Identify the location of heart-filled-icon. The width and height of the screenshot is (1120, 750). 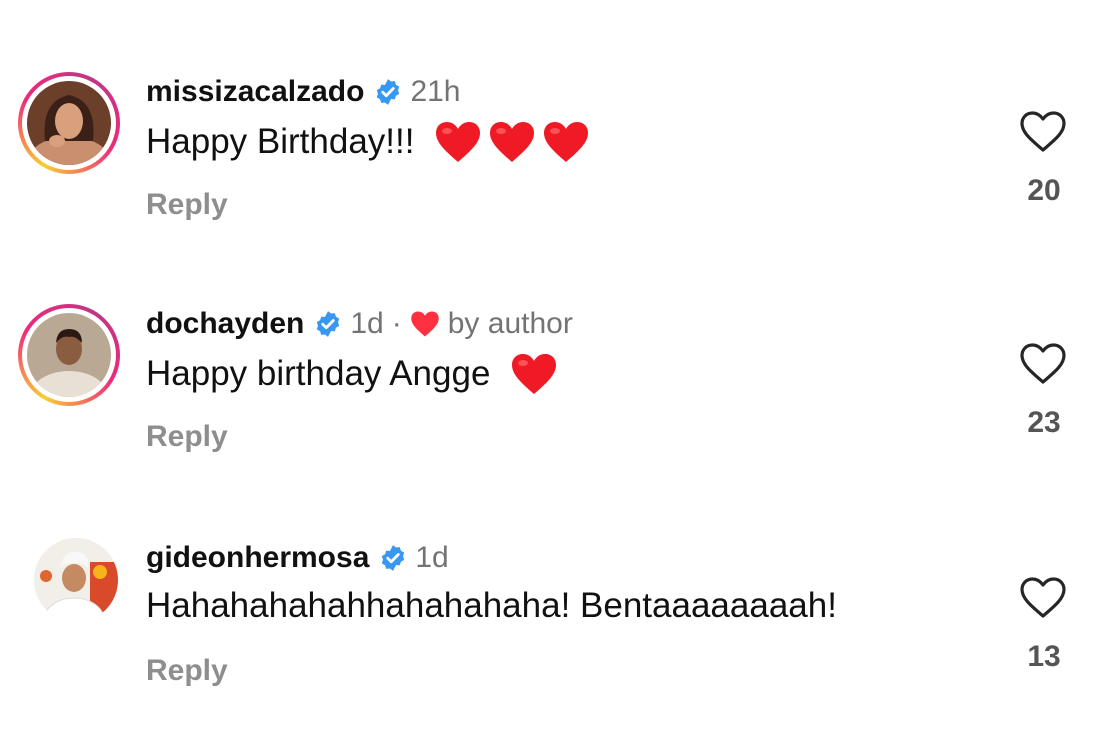
(425, 324).